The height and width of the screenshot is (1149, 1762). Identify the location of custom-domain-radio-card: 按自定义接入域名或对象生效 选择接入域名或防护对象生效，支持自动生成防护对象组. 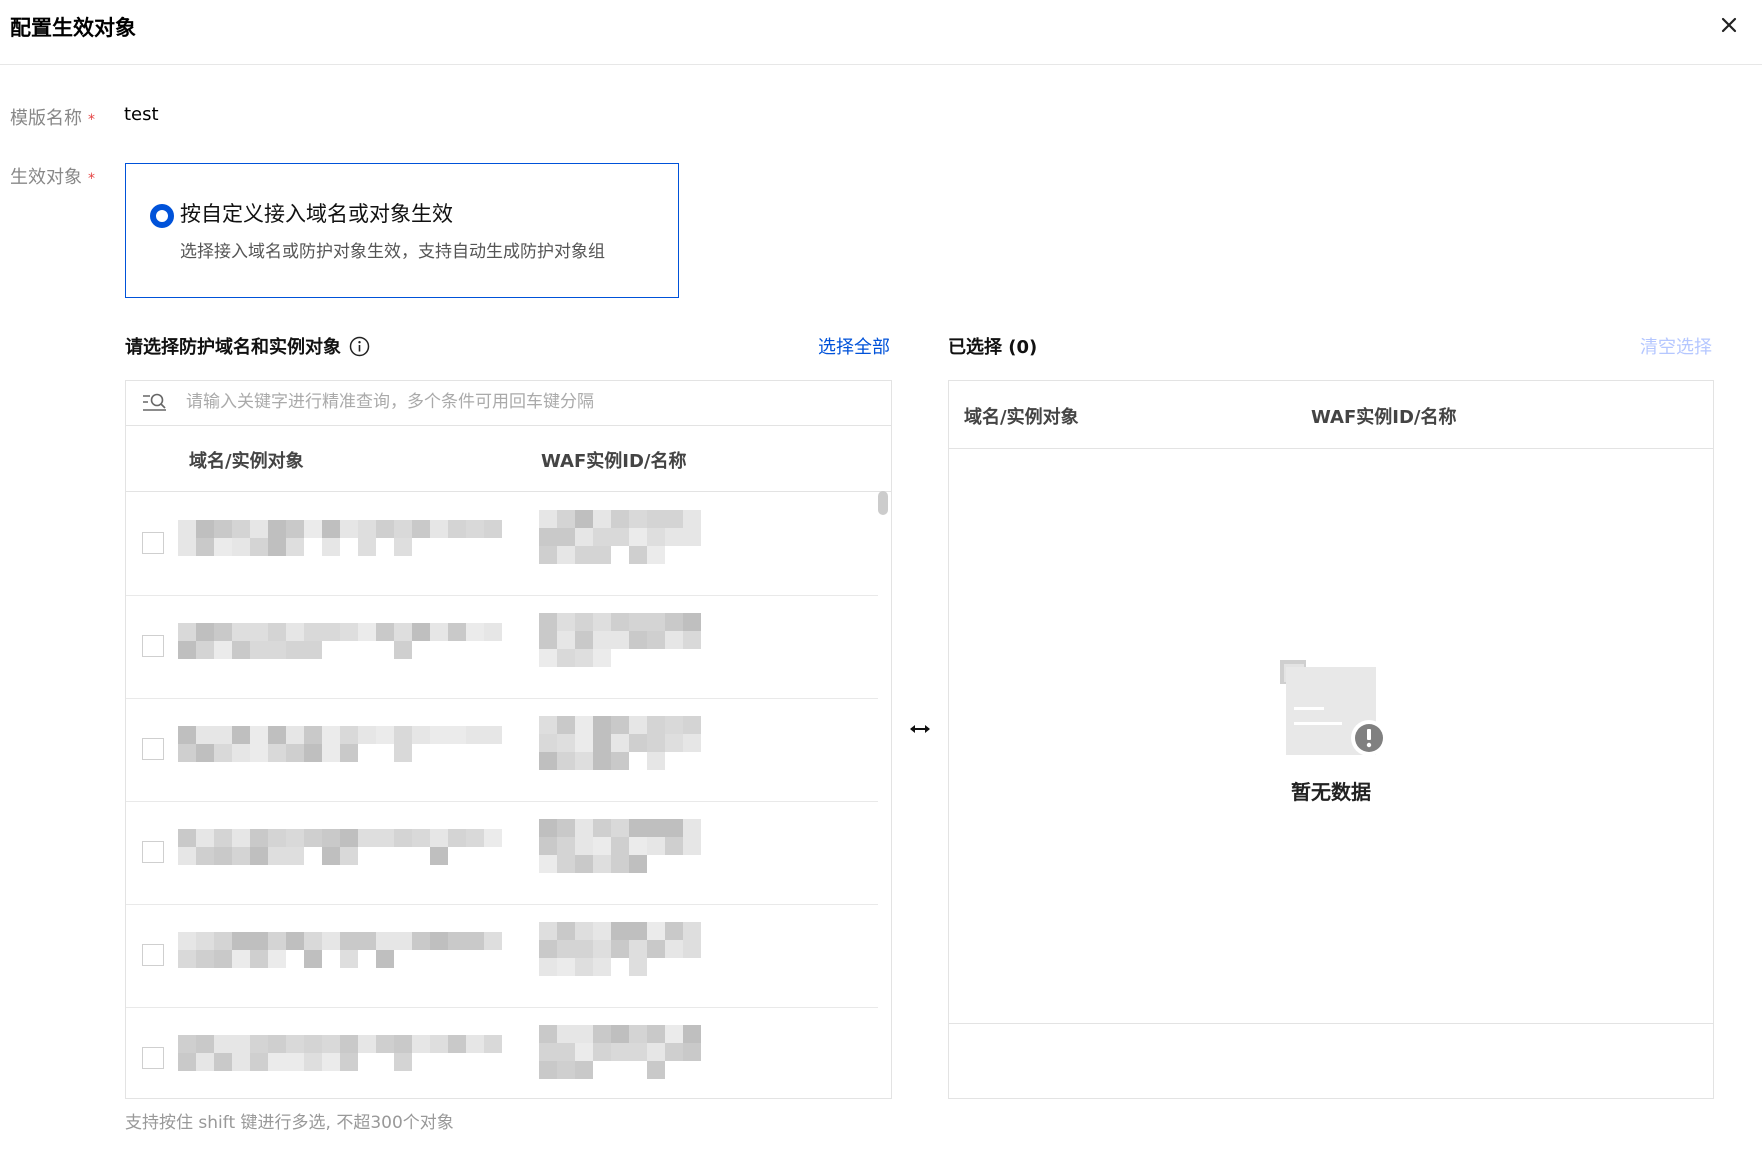
(402, 230).